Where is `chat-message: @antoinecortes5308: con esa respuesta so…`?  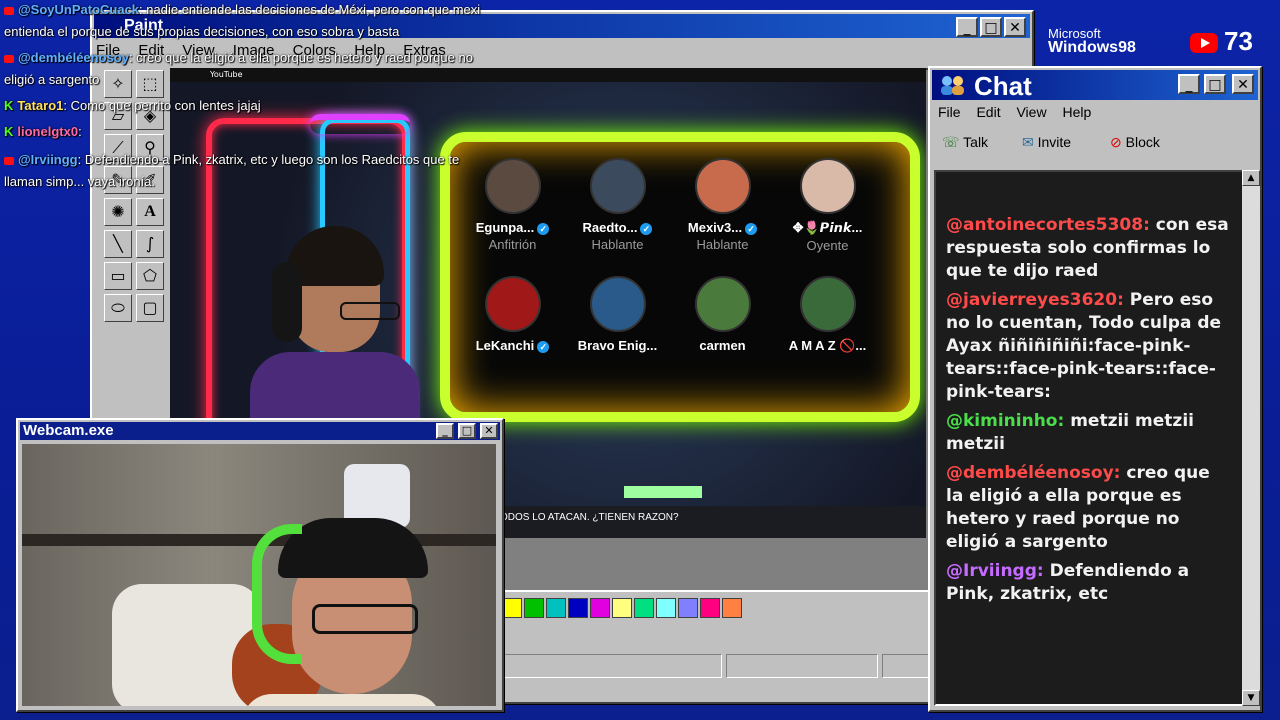
chat-message: @antoinecortes5308: con esa respuesta so… is located at coordinates (1088, 248).